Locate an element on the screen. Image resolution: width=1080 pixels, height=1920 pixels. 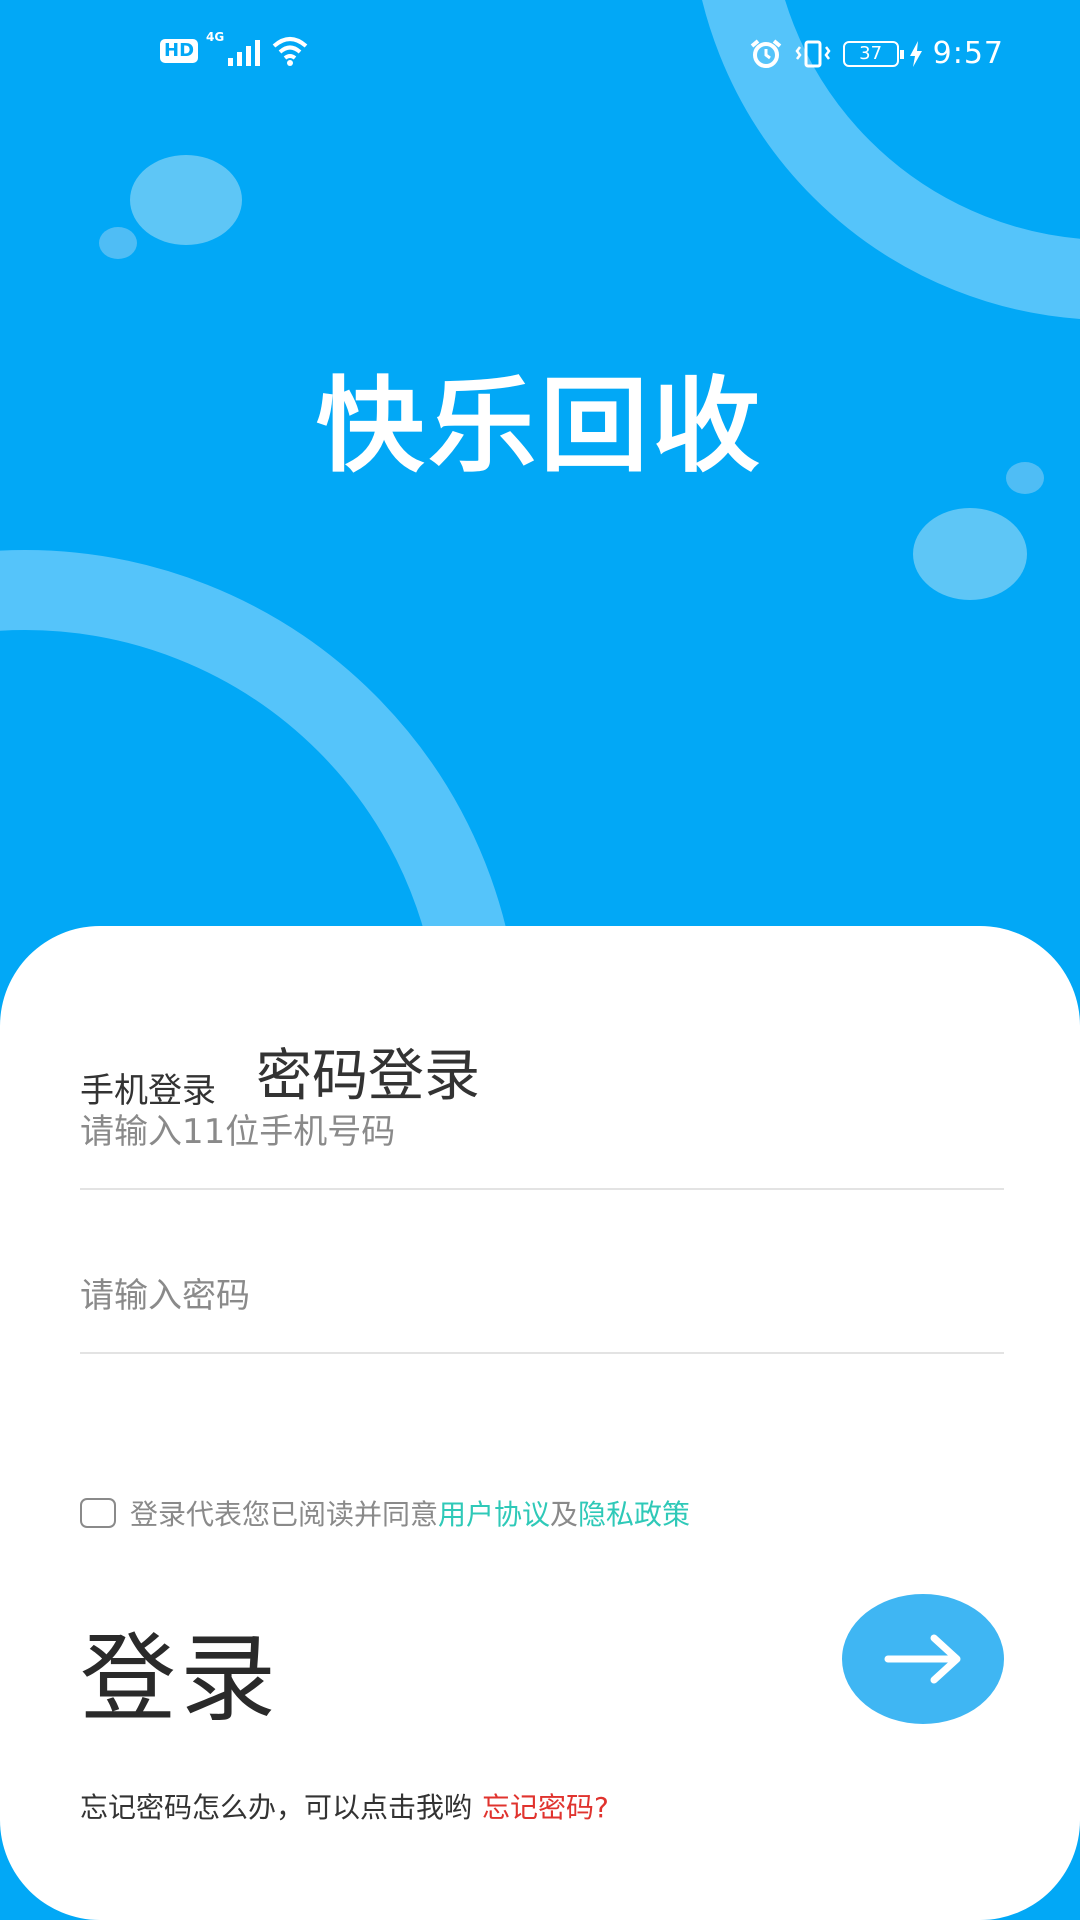
phone-input is located at coordinates (542, 1132).